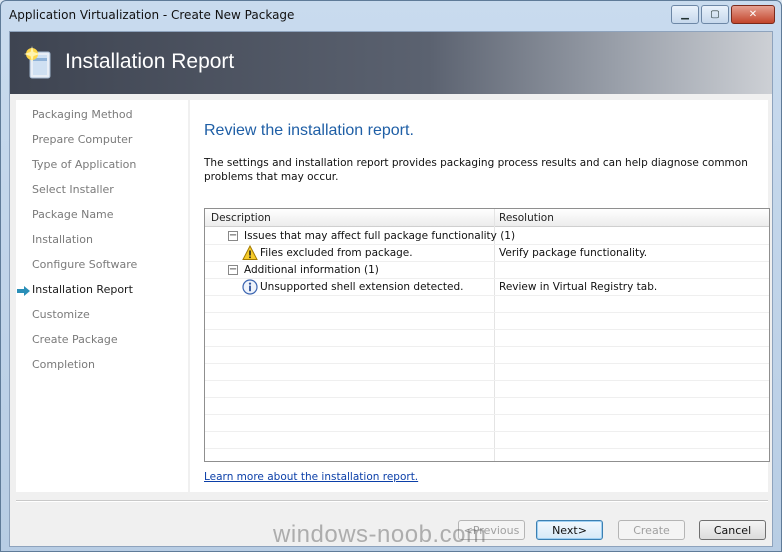 This screenshot has height=552, width=782. Describe the element at coordinates (73, 214) in the screenshot. I see `nav-step-package-name: Package Name` at that location.